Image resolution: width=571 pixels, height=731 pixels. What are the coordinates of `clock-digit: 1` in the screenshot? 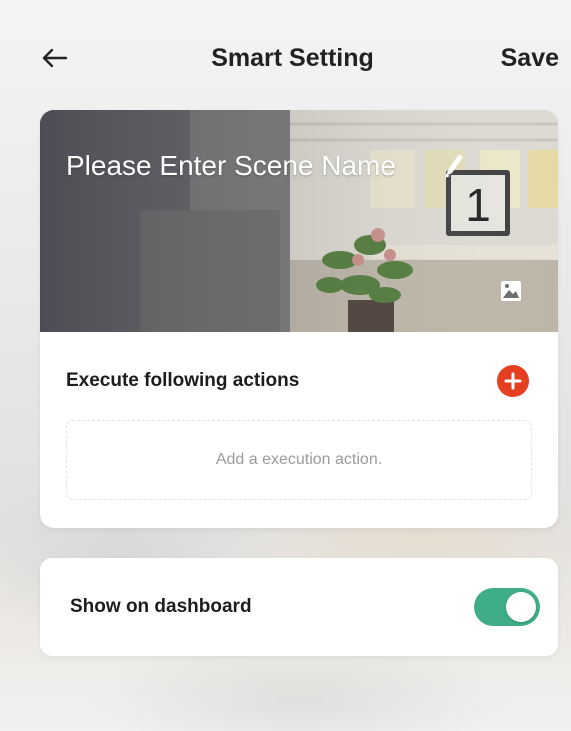 It's located at (478, 205).